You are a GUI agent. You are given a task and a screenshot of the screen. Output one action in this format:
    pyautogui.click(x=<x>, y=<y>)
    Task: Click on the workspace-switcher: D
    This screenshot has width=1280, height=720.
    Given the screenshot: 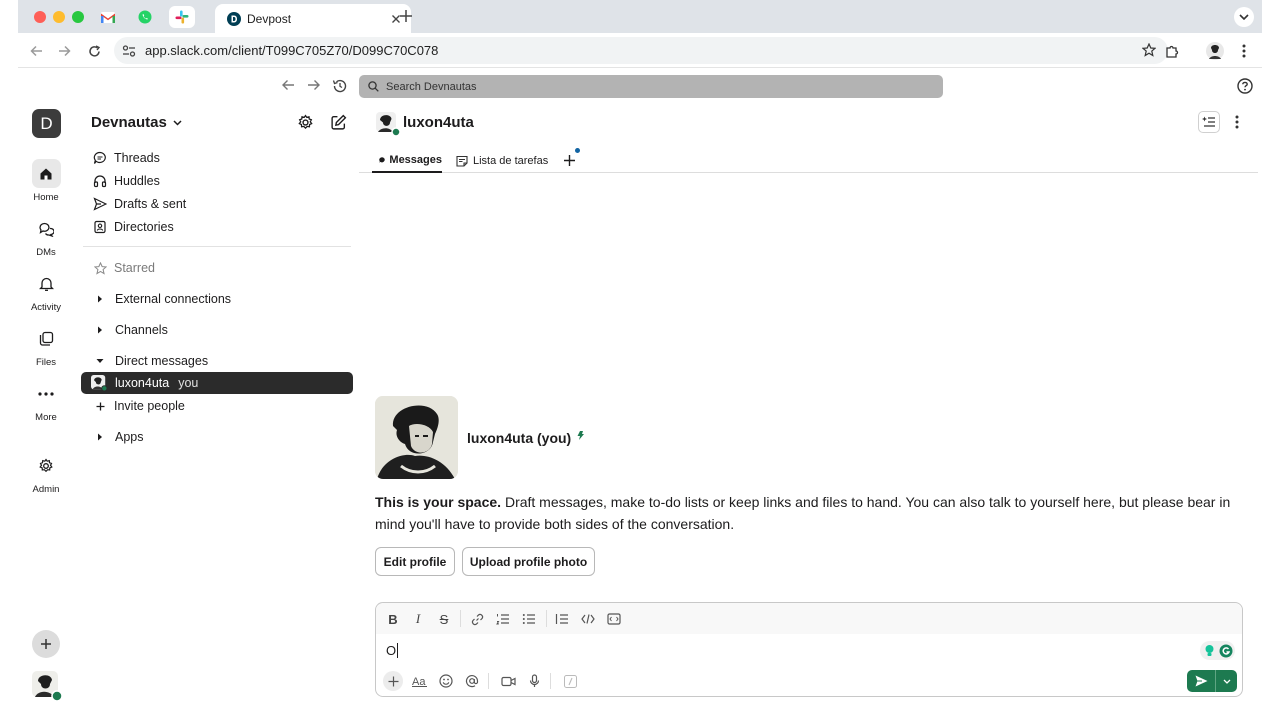 What is the action you would take?
    pyautogui.click(x=46, y=123)
    